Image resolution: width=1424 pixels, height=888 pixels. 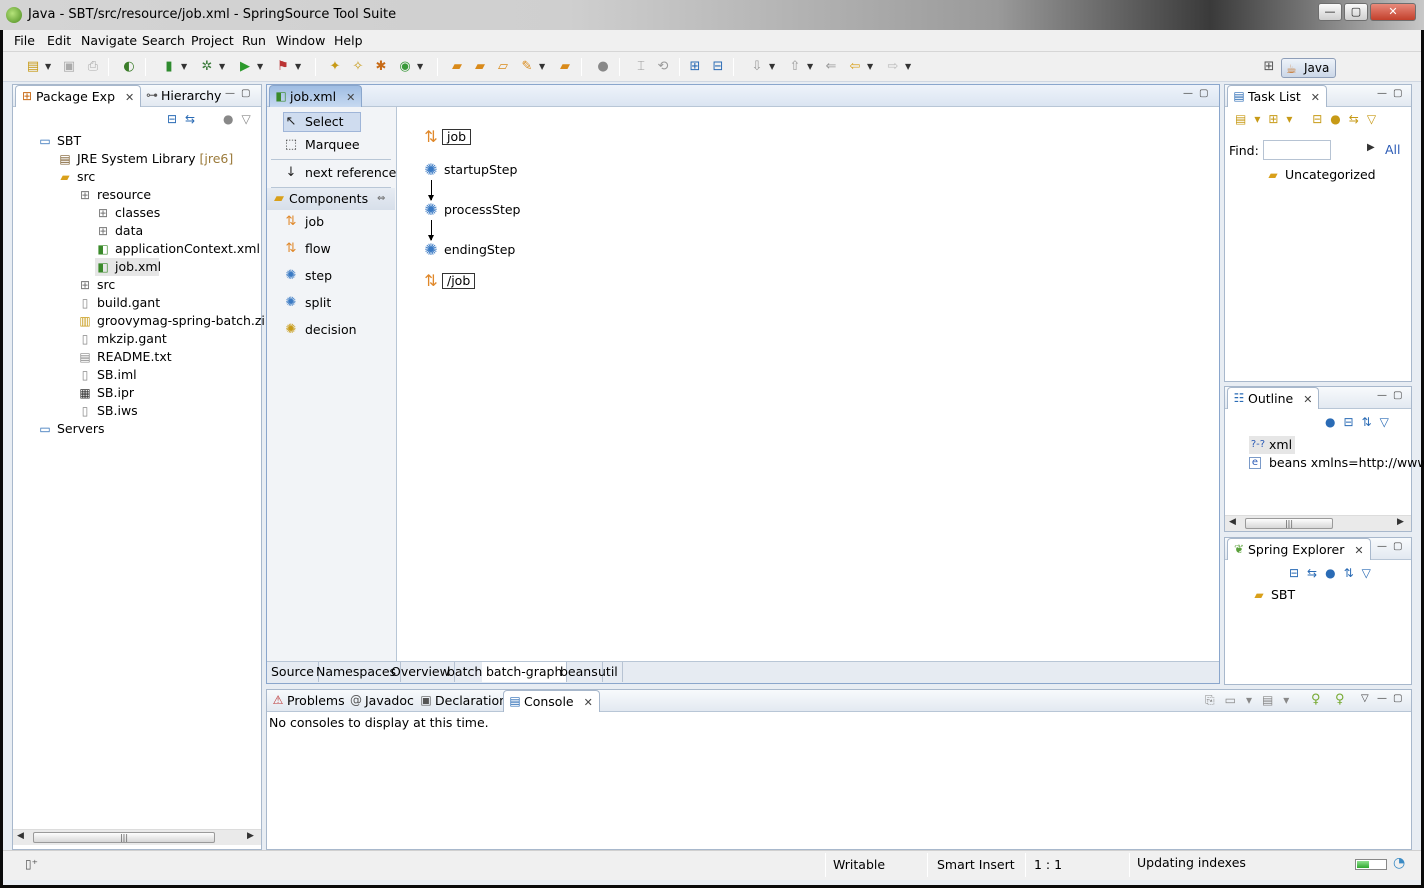 What do you see at coordinates (331, 303) in the screenshot?
I see `palette-item-split: ✺ split` at bounding box center [331, 303].